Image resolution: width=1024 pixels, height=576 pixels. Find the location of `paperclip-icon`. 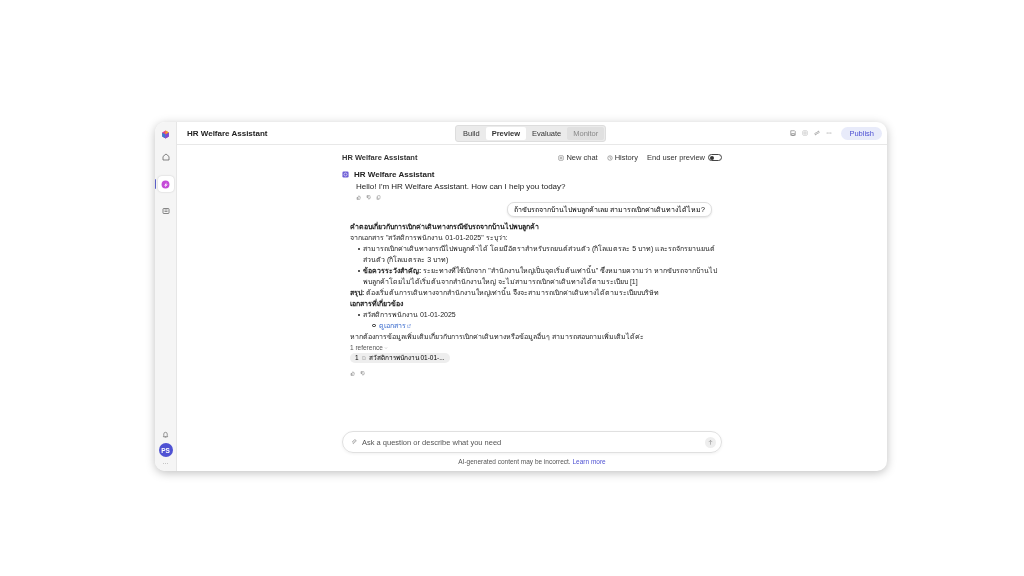

paperclip-icon is located at coordinates (354, 442).